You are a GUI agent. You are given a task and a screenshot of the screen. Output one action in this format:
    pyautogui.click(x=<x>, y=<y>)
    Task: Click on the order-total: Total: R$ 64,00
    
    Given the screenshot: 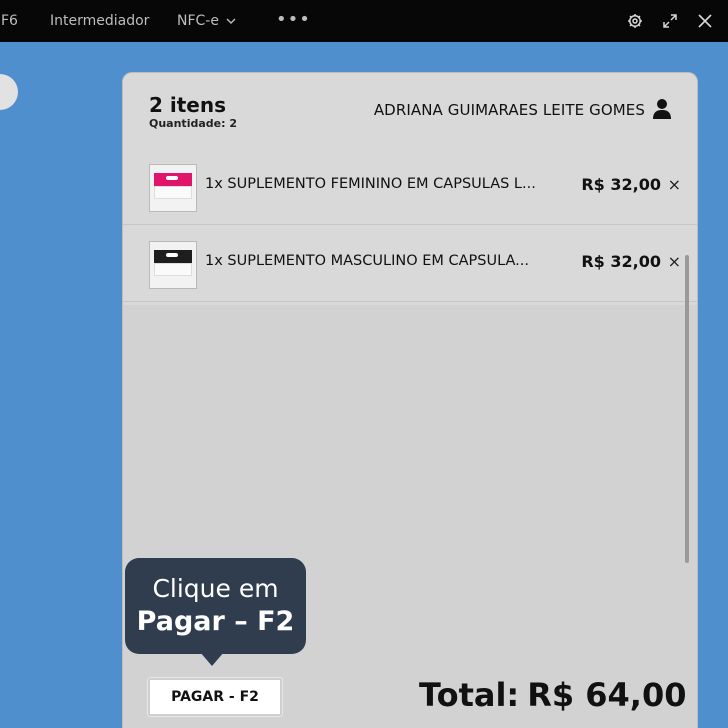 What is the action you would take?
    pyautogui.click(x=552, y=695)
    